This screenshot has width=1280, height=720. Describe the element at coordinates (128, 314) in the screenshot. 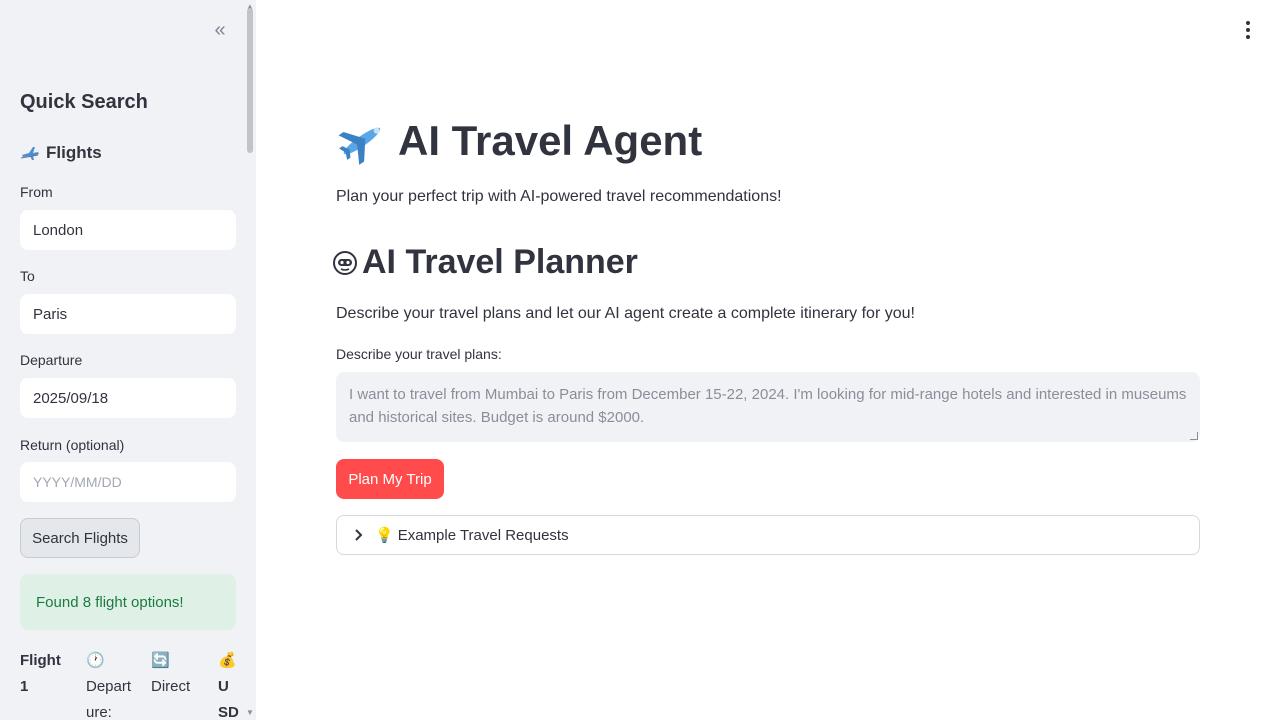

I see `to-input: Paris` at that location.